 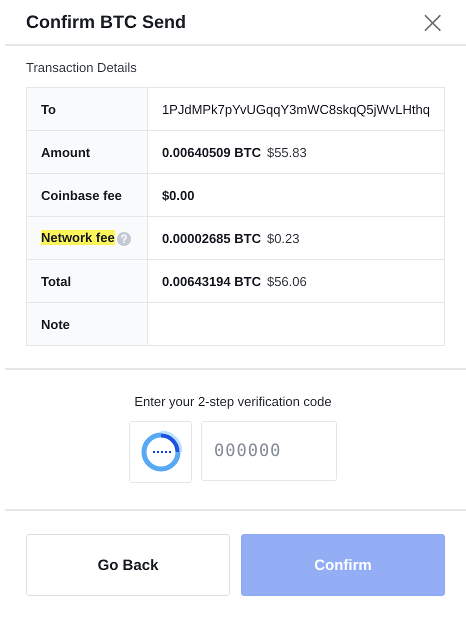 I want to click on code-input: 000000, so click(x=269, y=451).